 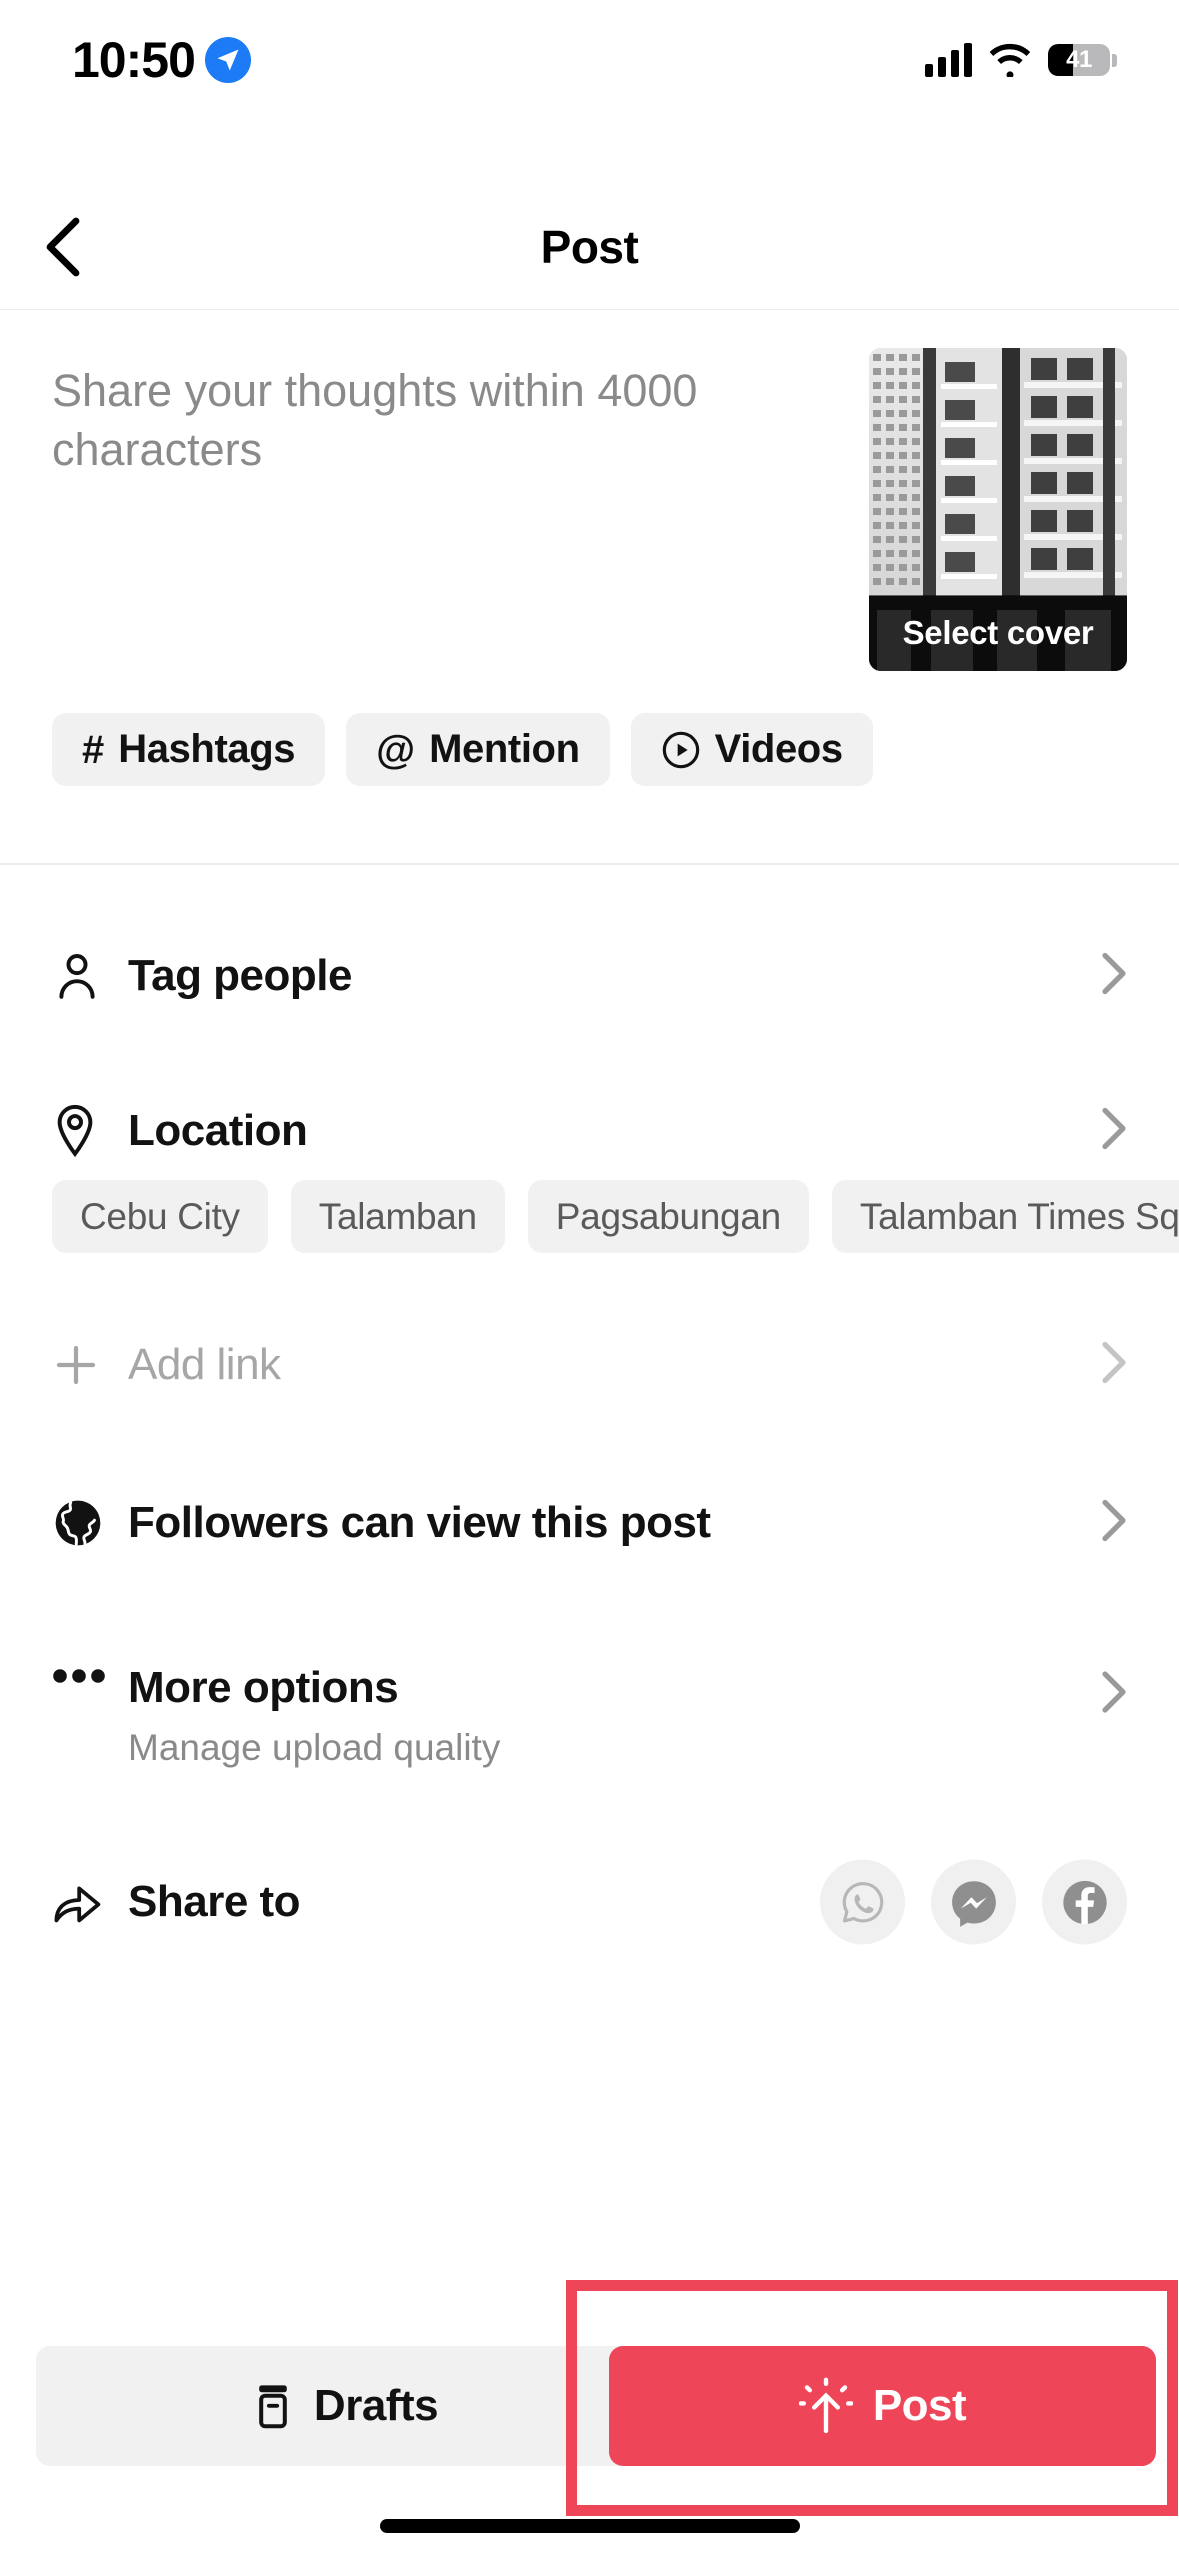 What do you see at coordinates (778, 749) in the screenshot?
I see `videos-chip-label: Videos` at bounding box center [778, 749].